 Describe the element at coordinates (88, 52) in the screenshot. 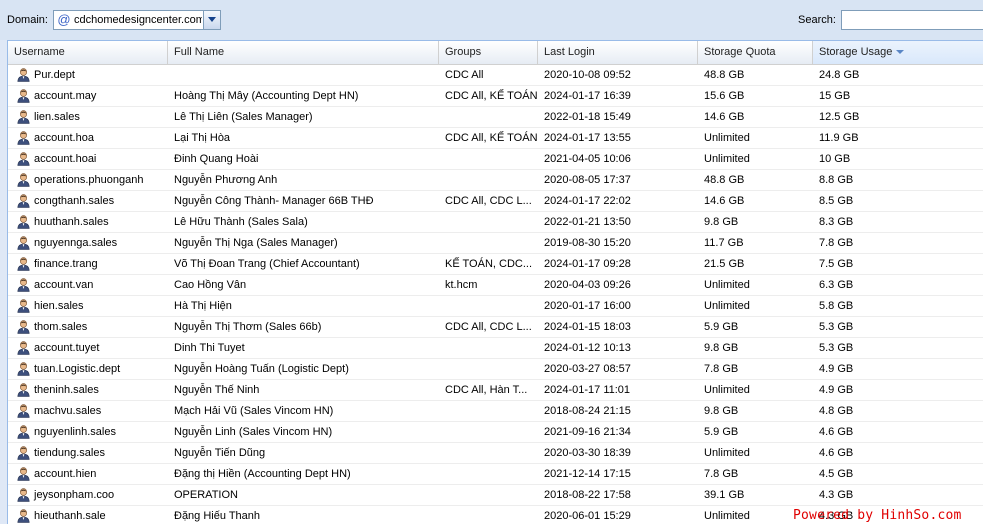

I see `column-header-username: Username` at that location.